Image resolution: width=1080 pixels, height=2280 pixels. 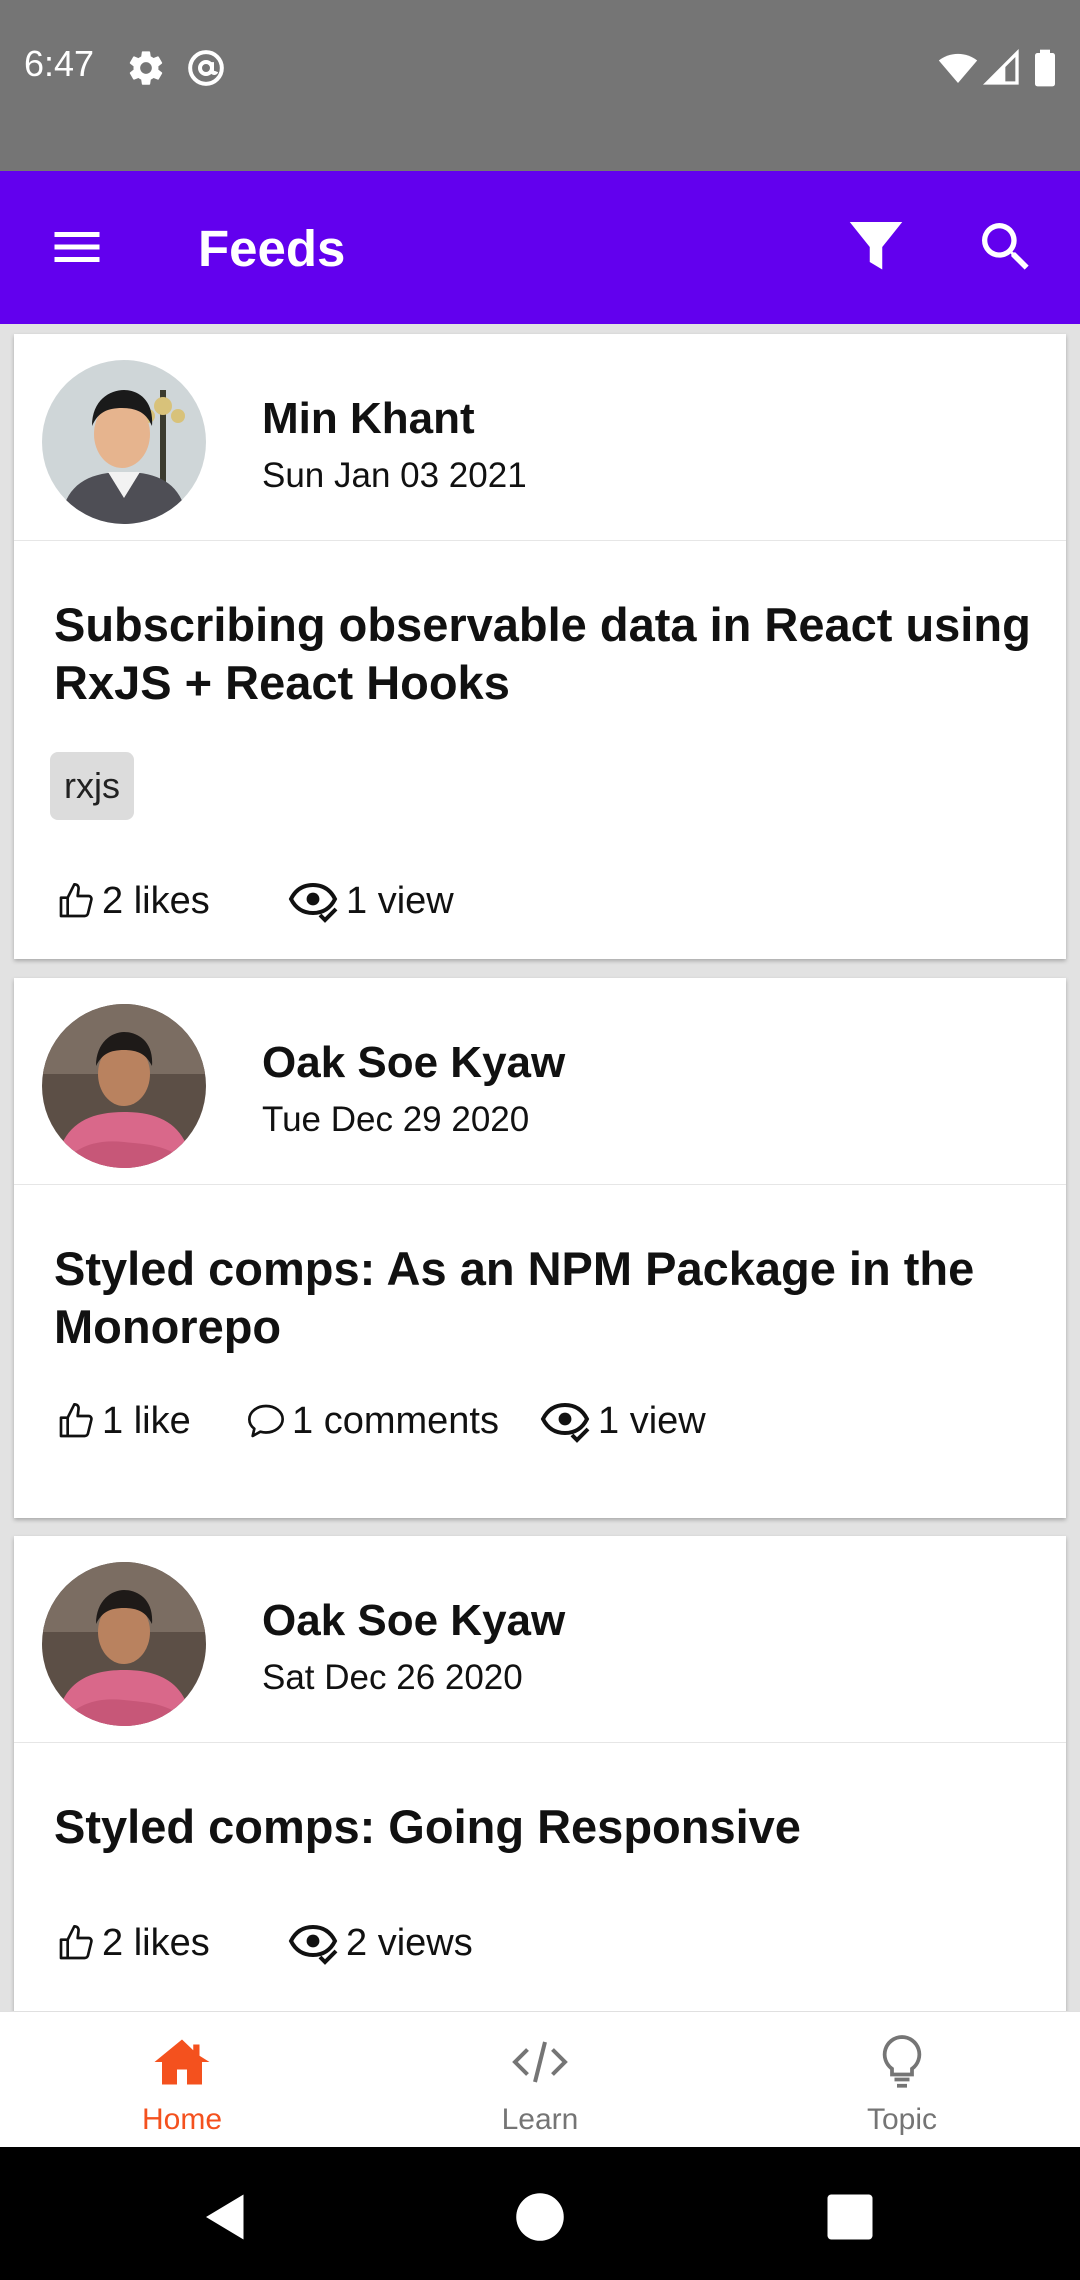 What do you see at coordinates (92, 786) in the screenshot?
I see `tag-chip: rxjs` at bounding box center [92, 786].